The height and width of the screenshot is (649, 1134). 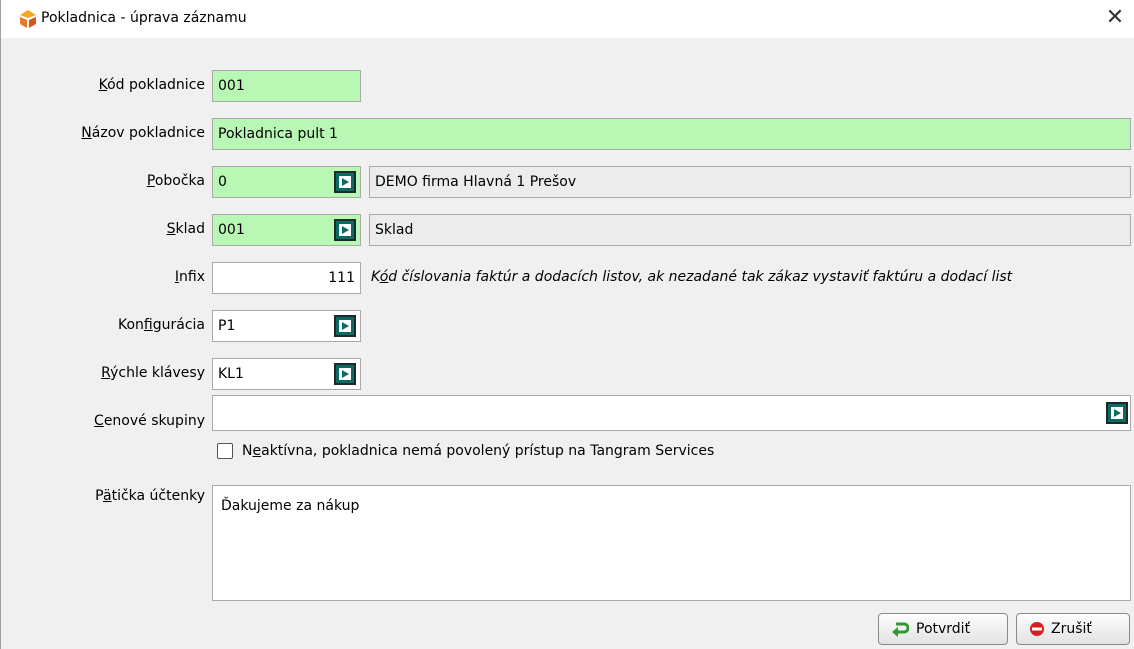 I want to click on neaktivna-checkbox, so click(x=225, y=451).